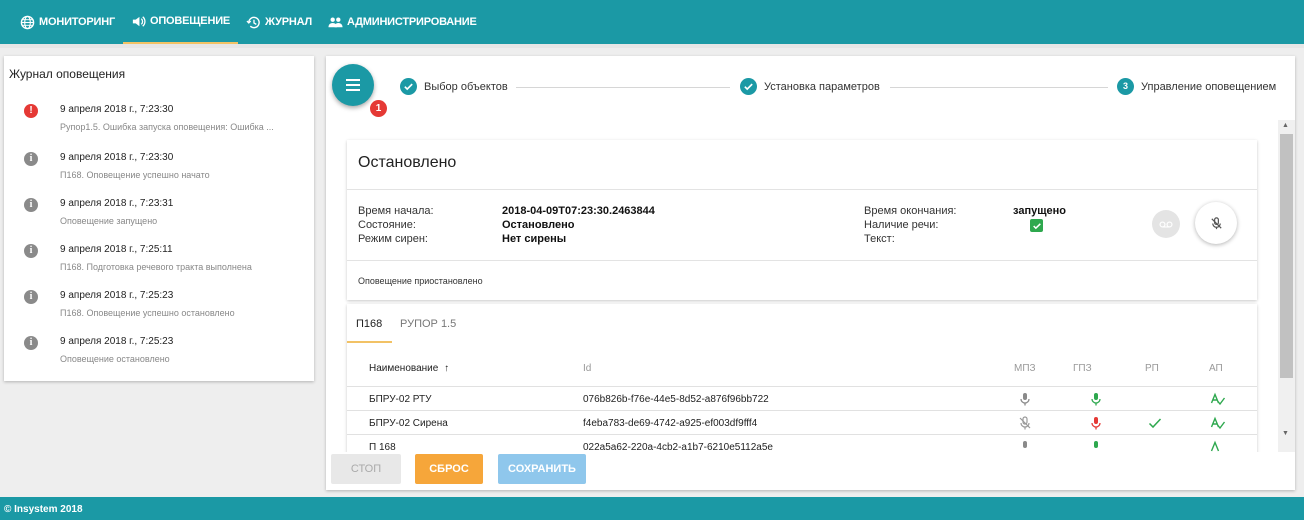  Describe the element at coordinates (1216, 368) in the screenshot. I see `column-header-ap: АП` at that location.